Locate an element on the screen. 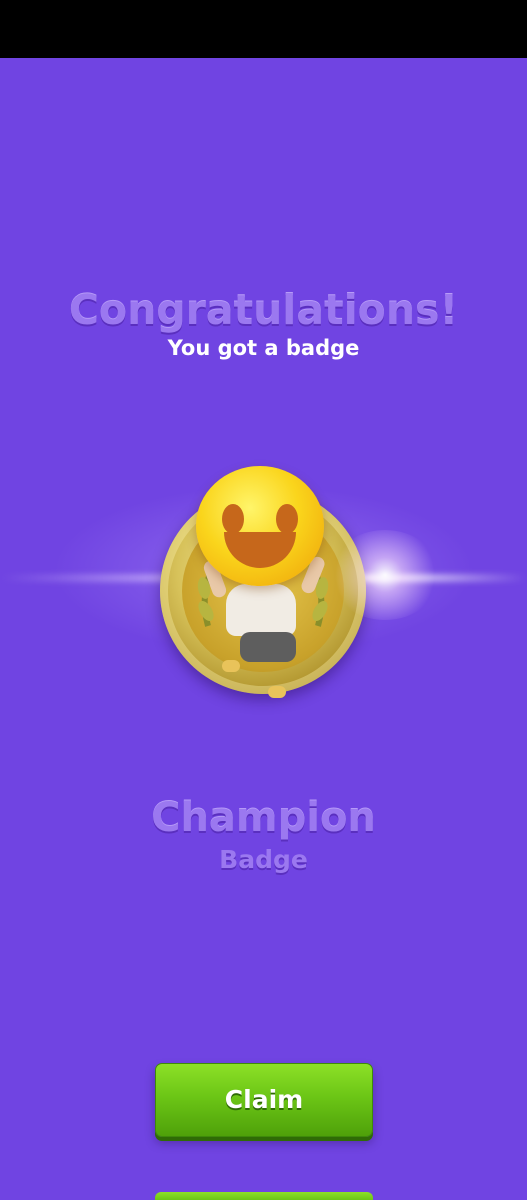  character-shirt is located at coordinates (261, 610).